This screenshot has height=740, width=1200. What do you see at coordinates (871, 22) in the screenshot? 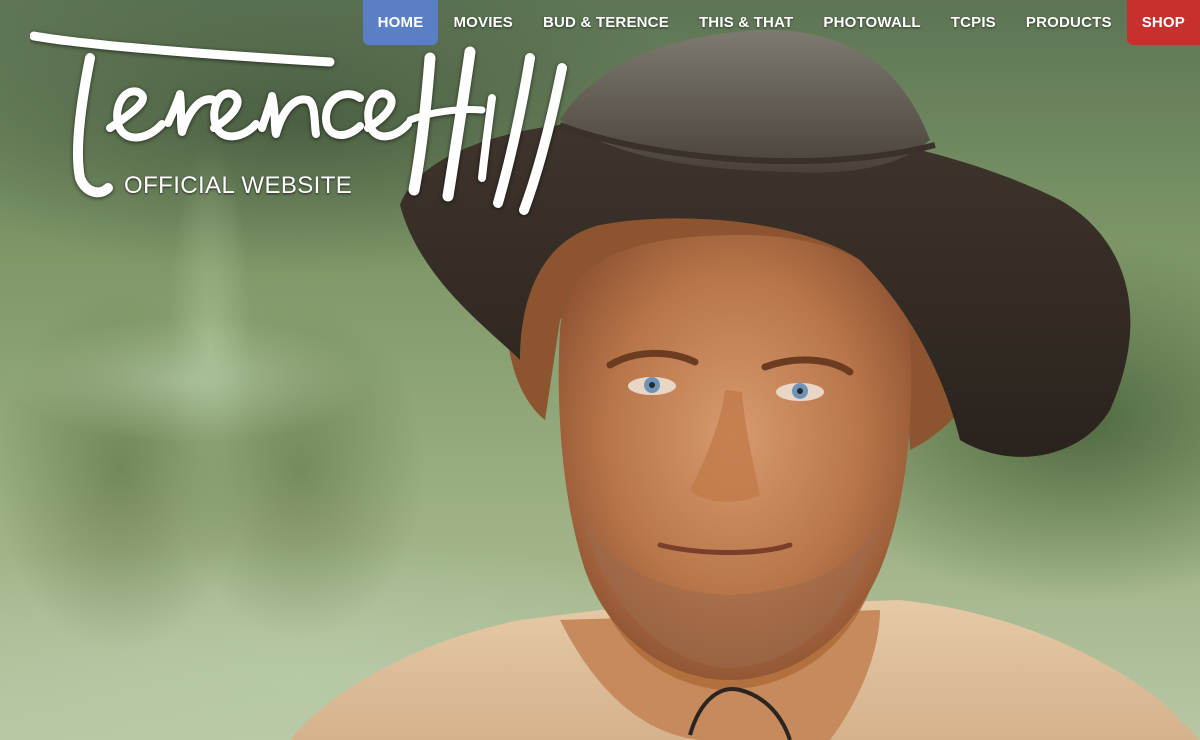
I see `nav-photowall: PHOTOWALL` at bounding box center [871, 22].